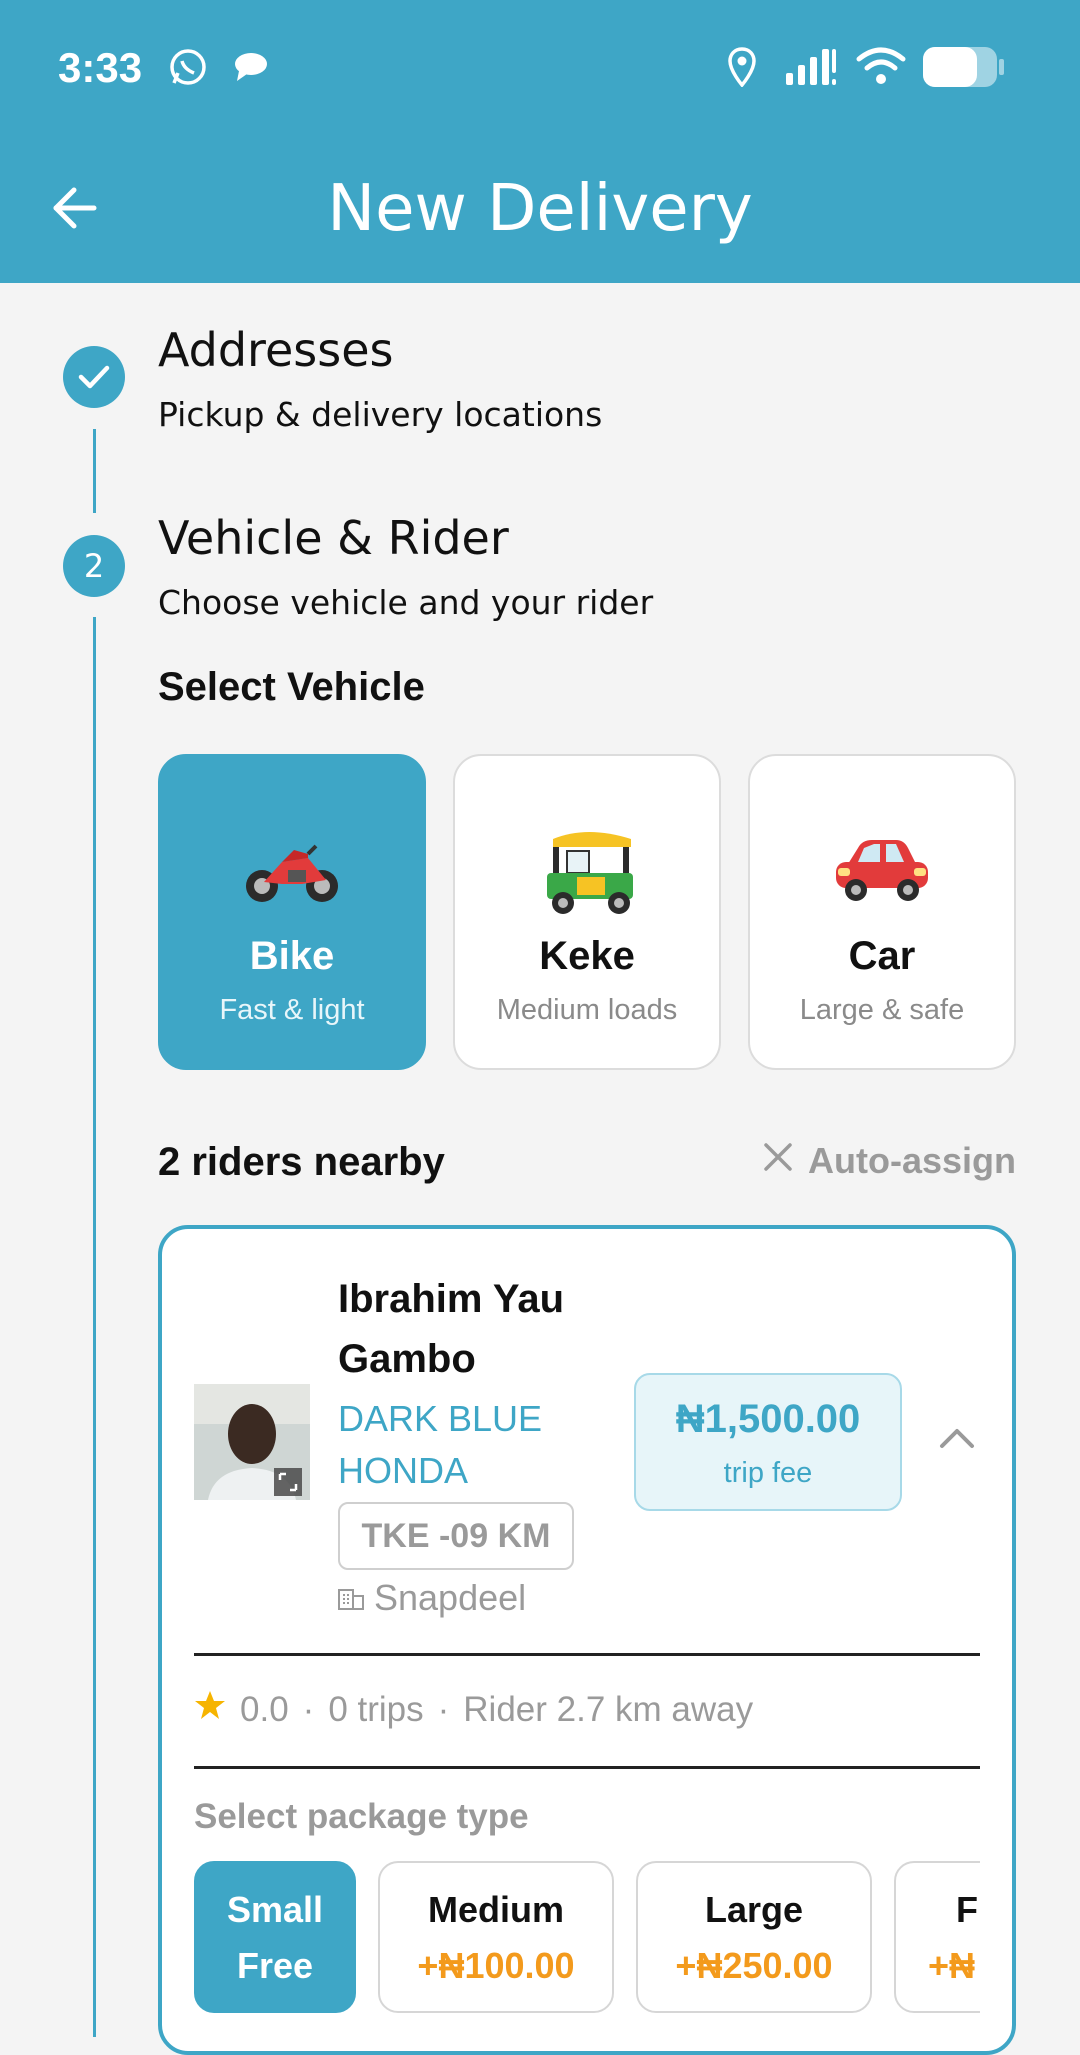 This screenshot has height=2055, width=1080. I want to click on location-icon, so click(742, 67).